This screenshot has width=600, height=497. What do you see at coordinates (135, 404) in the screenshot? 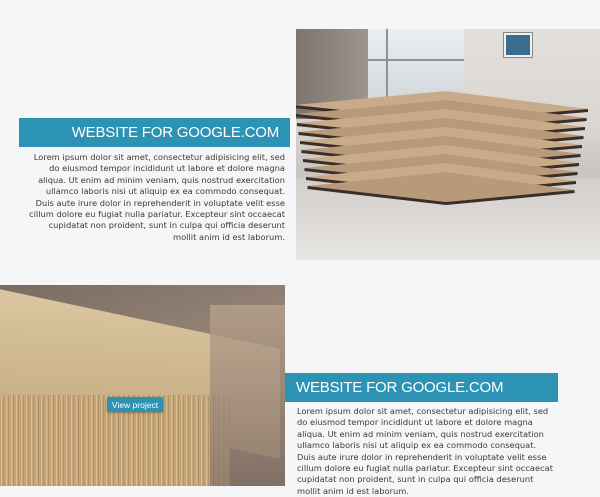
I see `view-project-button: View project` at bounding box center [135, 404].